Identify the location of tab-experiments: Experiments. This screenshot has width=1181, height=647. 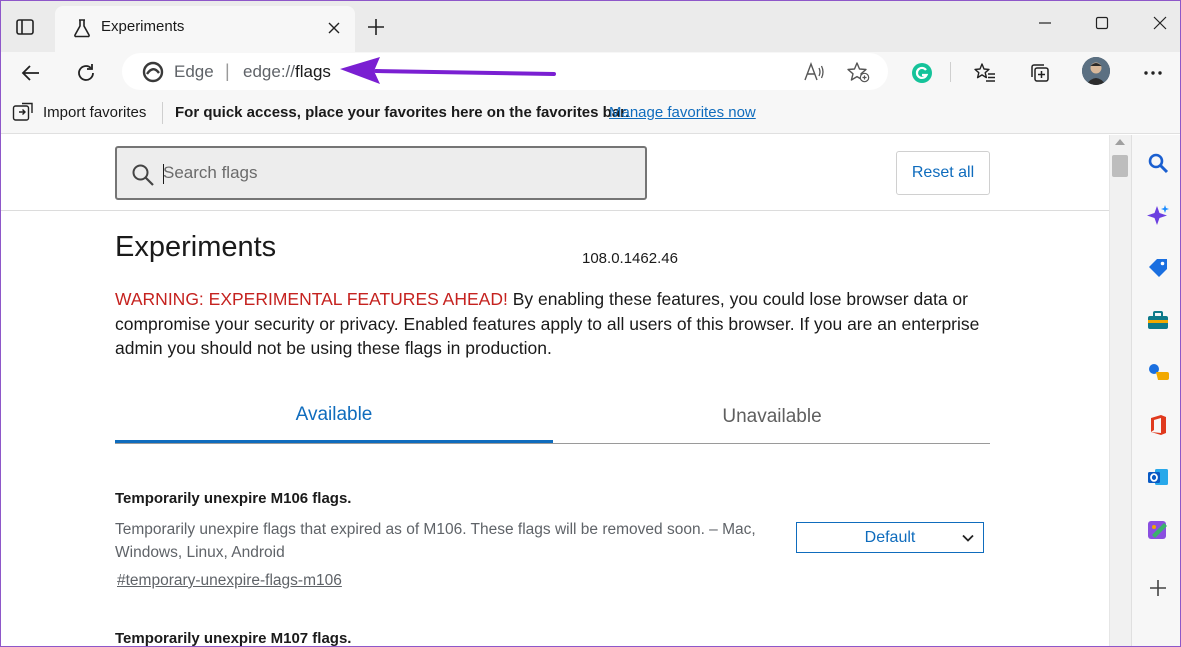
(205, 29).